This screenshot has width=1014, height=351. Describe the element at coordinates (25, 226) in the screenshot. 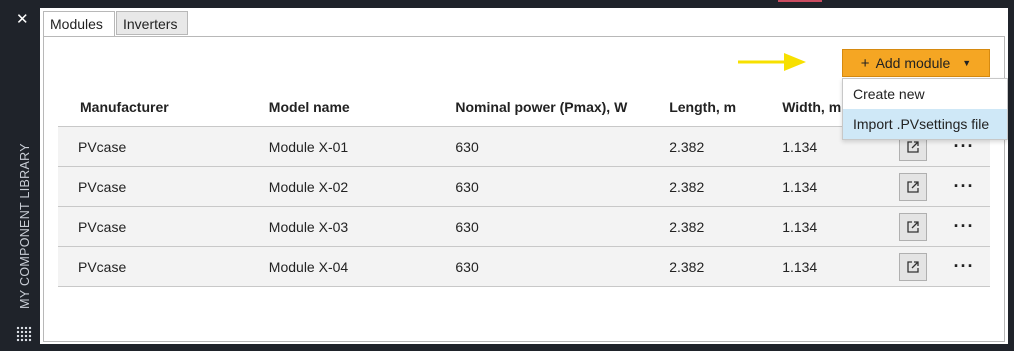

I see `sidebar-title-text: MY COMPONENT LIBRARY` at that location.